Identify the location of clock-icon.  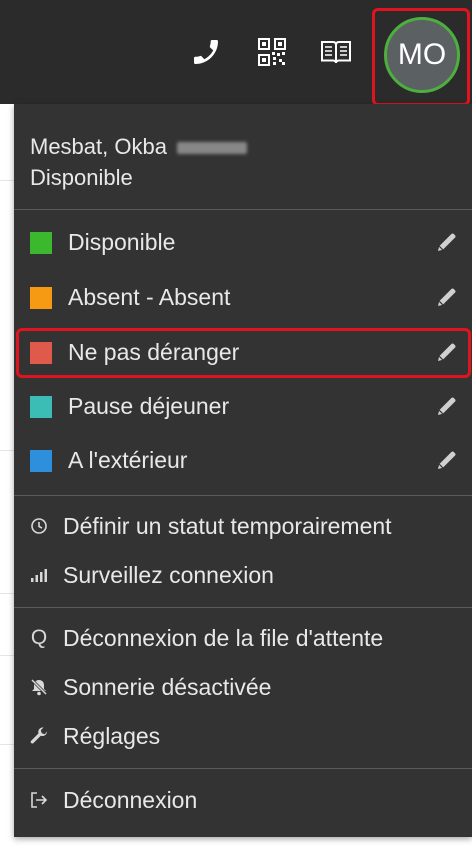
(39, 526).